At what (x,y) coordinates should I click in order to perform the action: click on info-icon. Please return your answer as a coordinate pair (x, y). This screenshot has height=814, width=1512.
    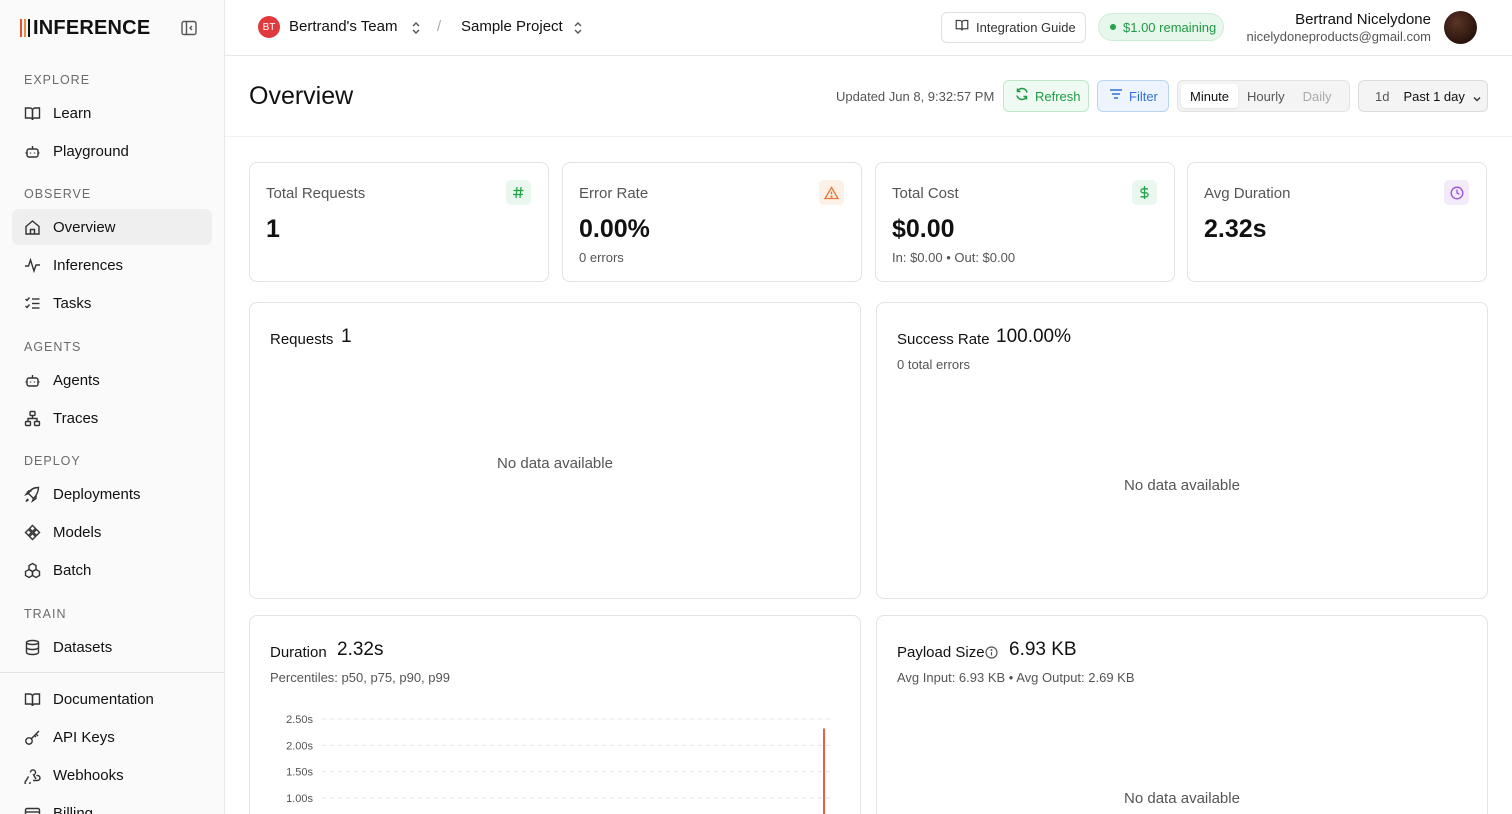
    Looking at the image, I should click on (991, 655).